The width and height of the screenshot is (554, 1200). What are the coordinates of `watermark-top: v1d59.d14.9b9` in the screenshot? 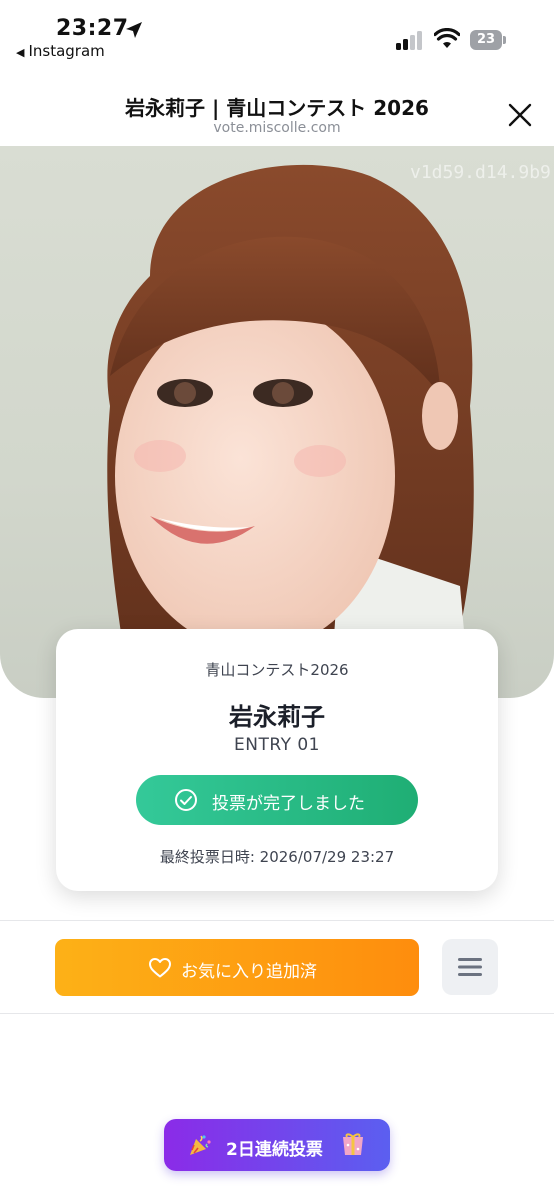 It's located at (480, 172).